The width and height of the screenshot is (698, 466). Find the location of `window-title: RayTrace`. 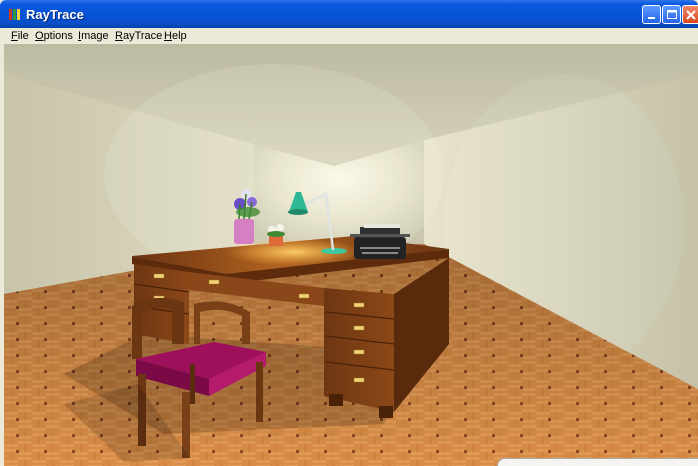

window-title: RayTrace is located at coordinates (55, 14).